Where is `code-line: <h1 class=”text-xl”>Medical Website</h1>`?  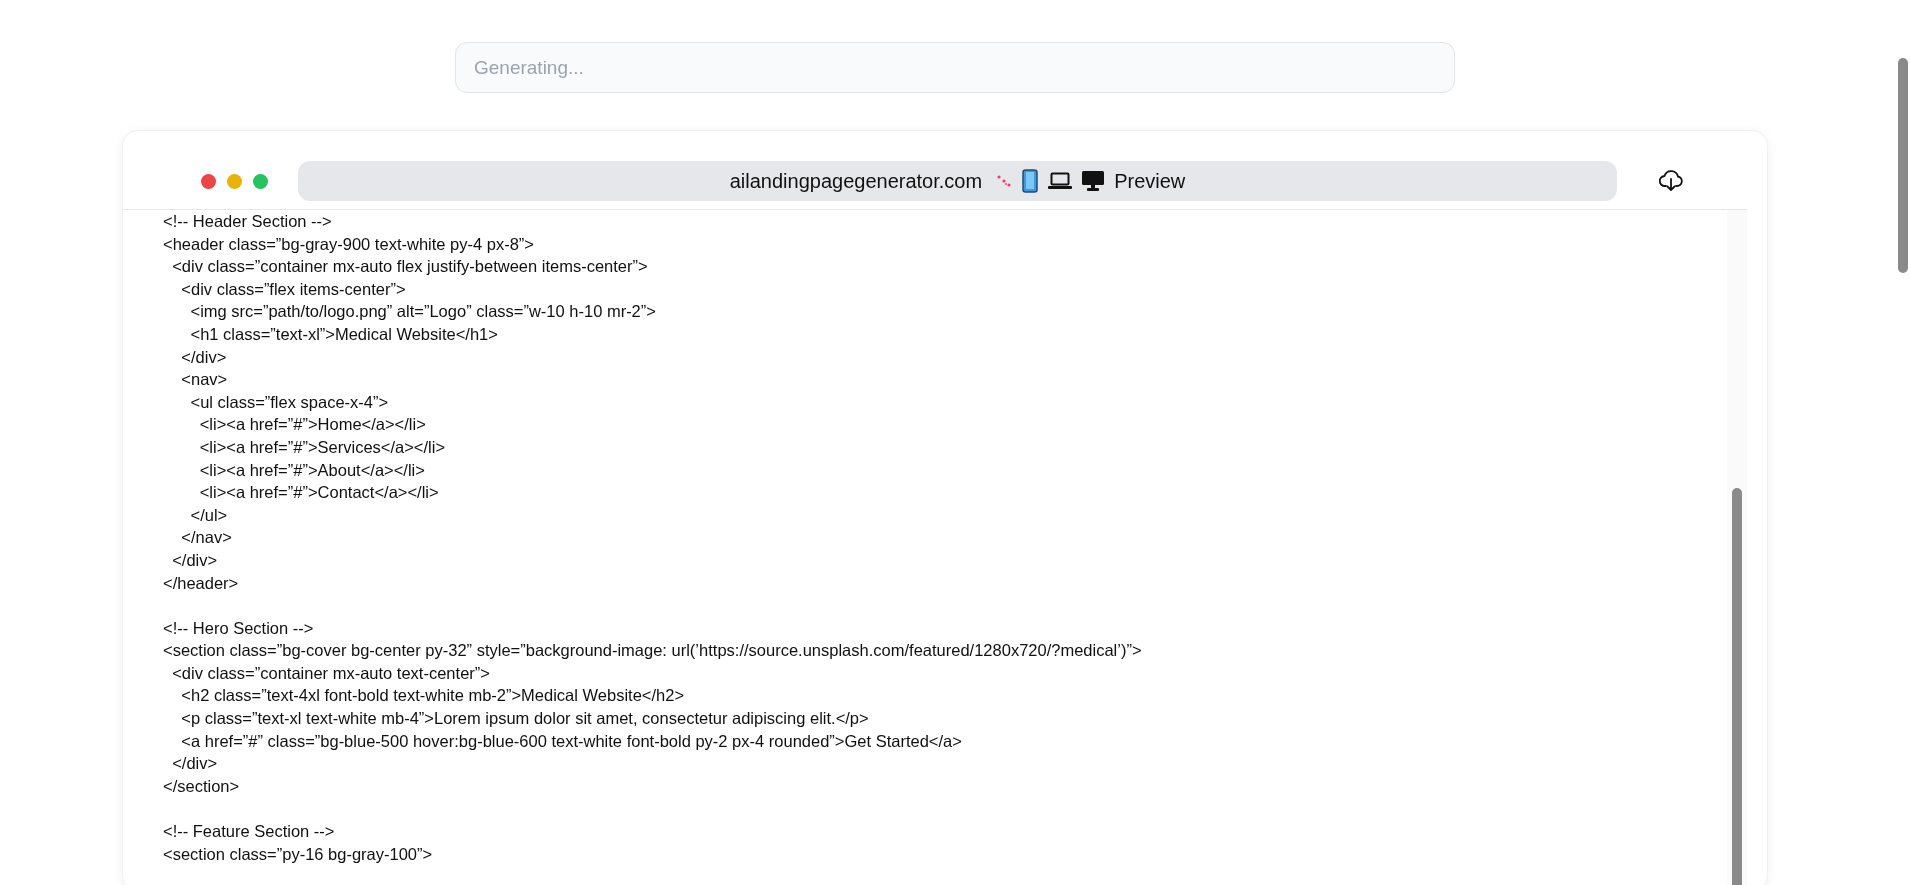 code-line: <h1 class=”text-xl”>Medical Website</h1> is located at coordinates (343, 334).